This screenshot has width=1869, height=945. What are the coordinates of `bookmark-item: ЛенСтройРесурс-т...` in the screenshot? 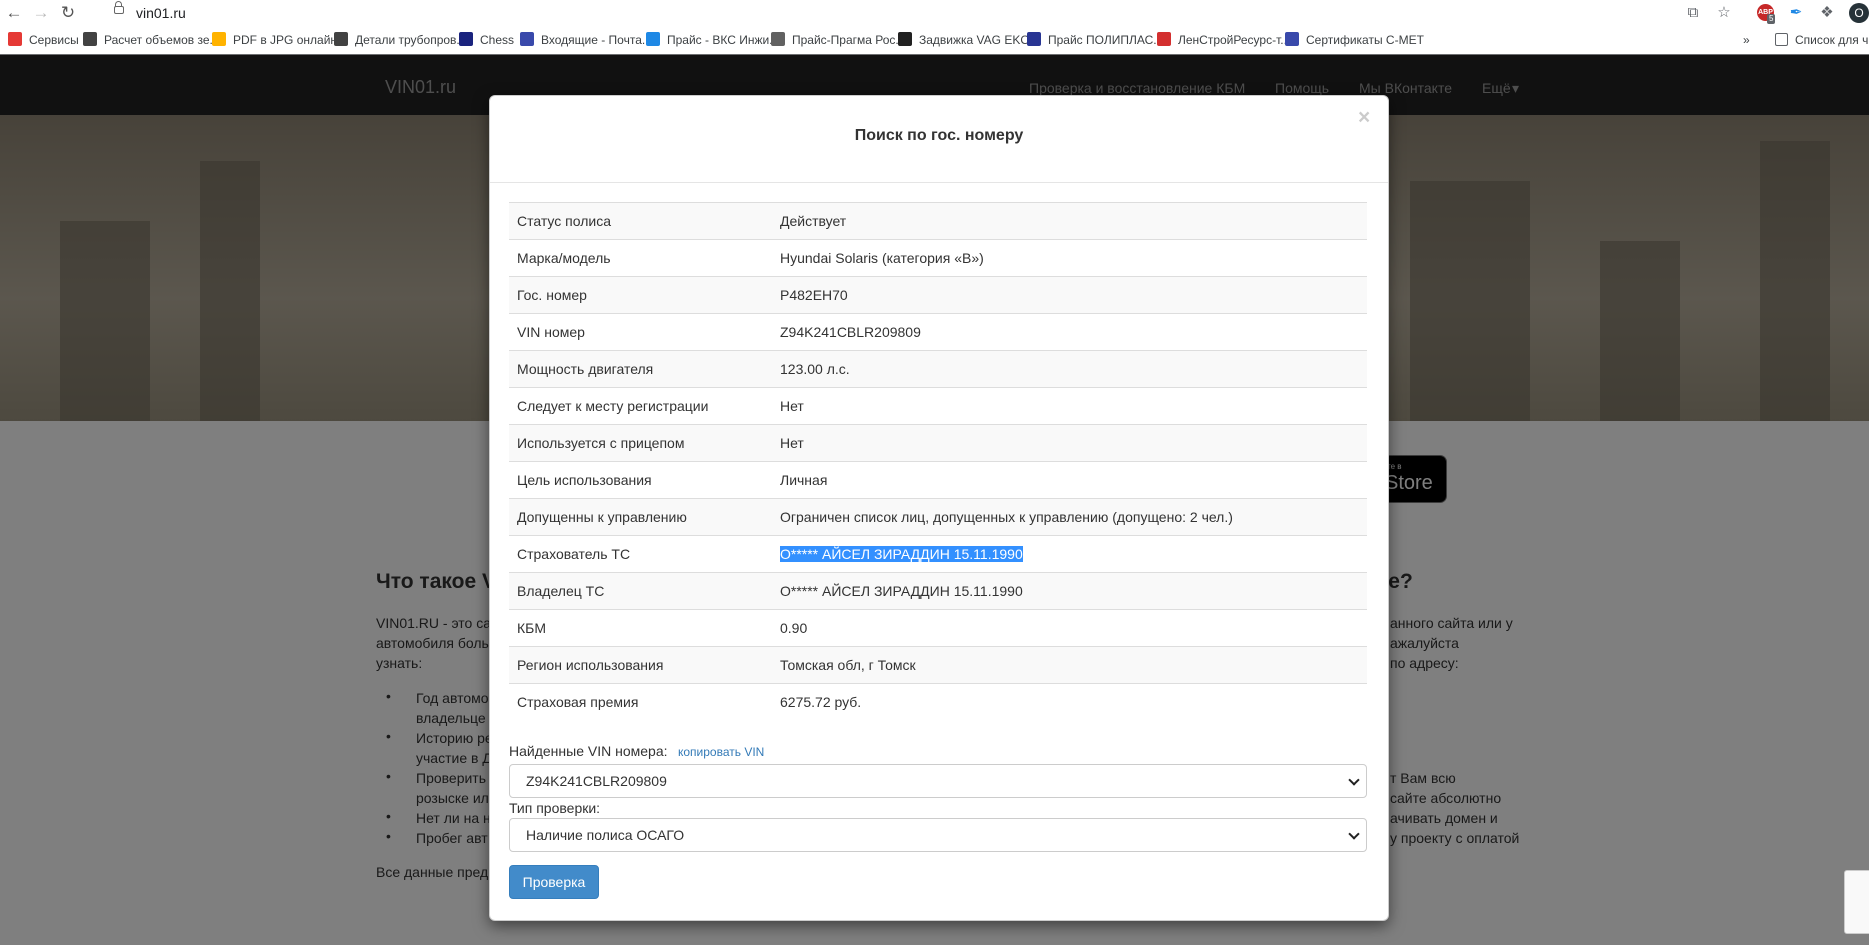 It's located at (1223, 40).